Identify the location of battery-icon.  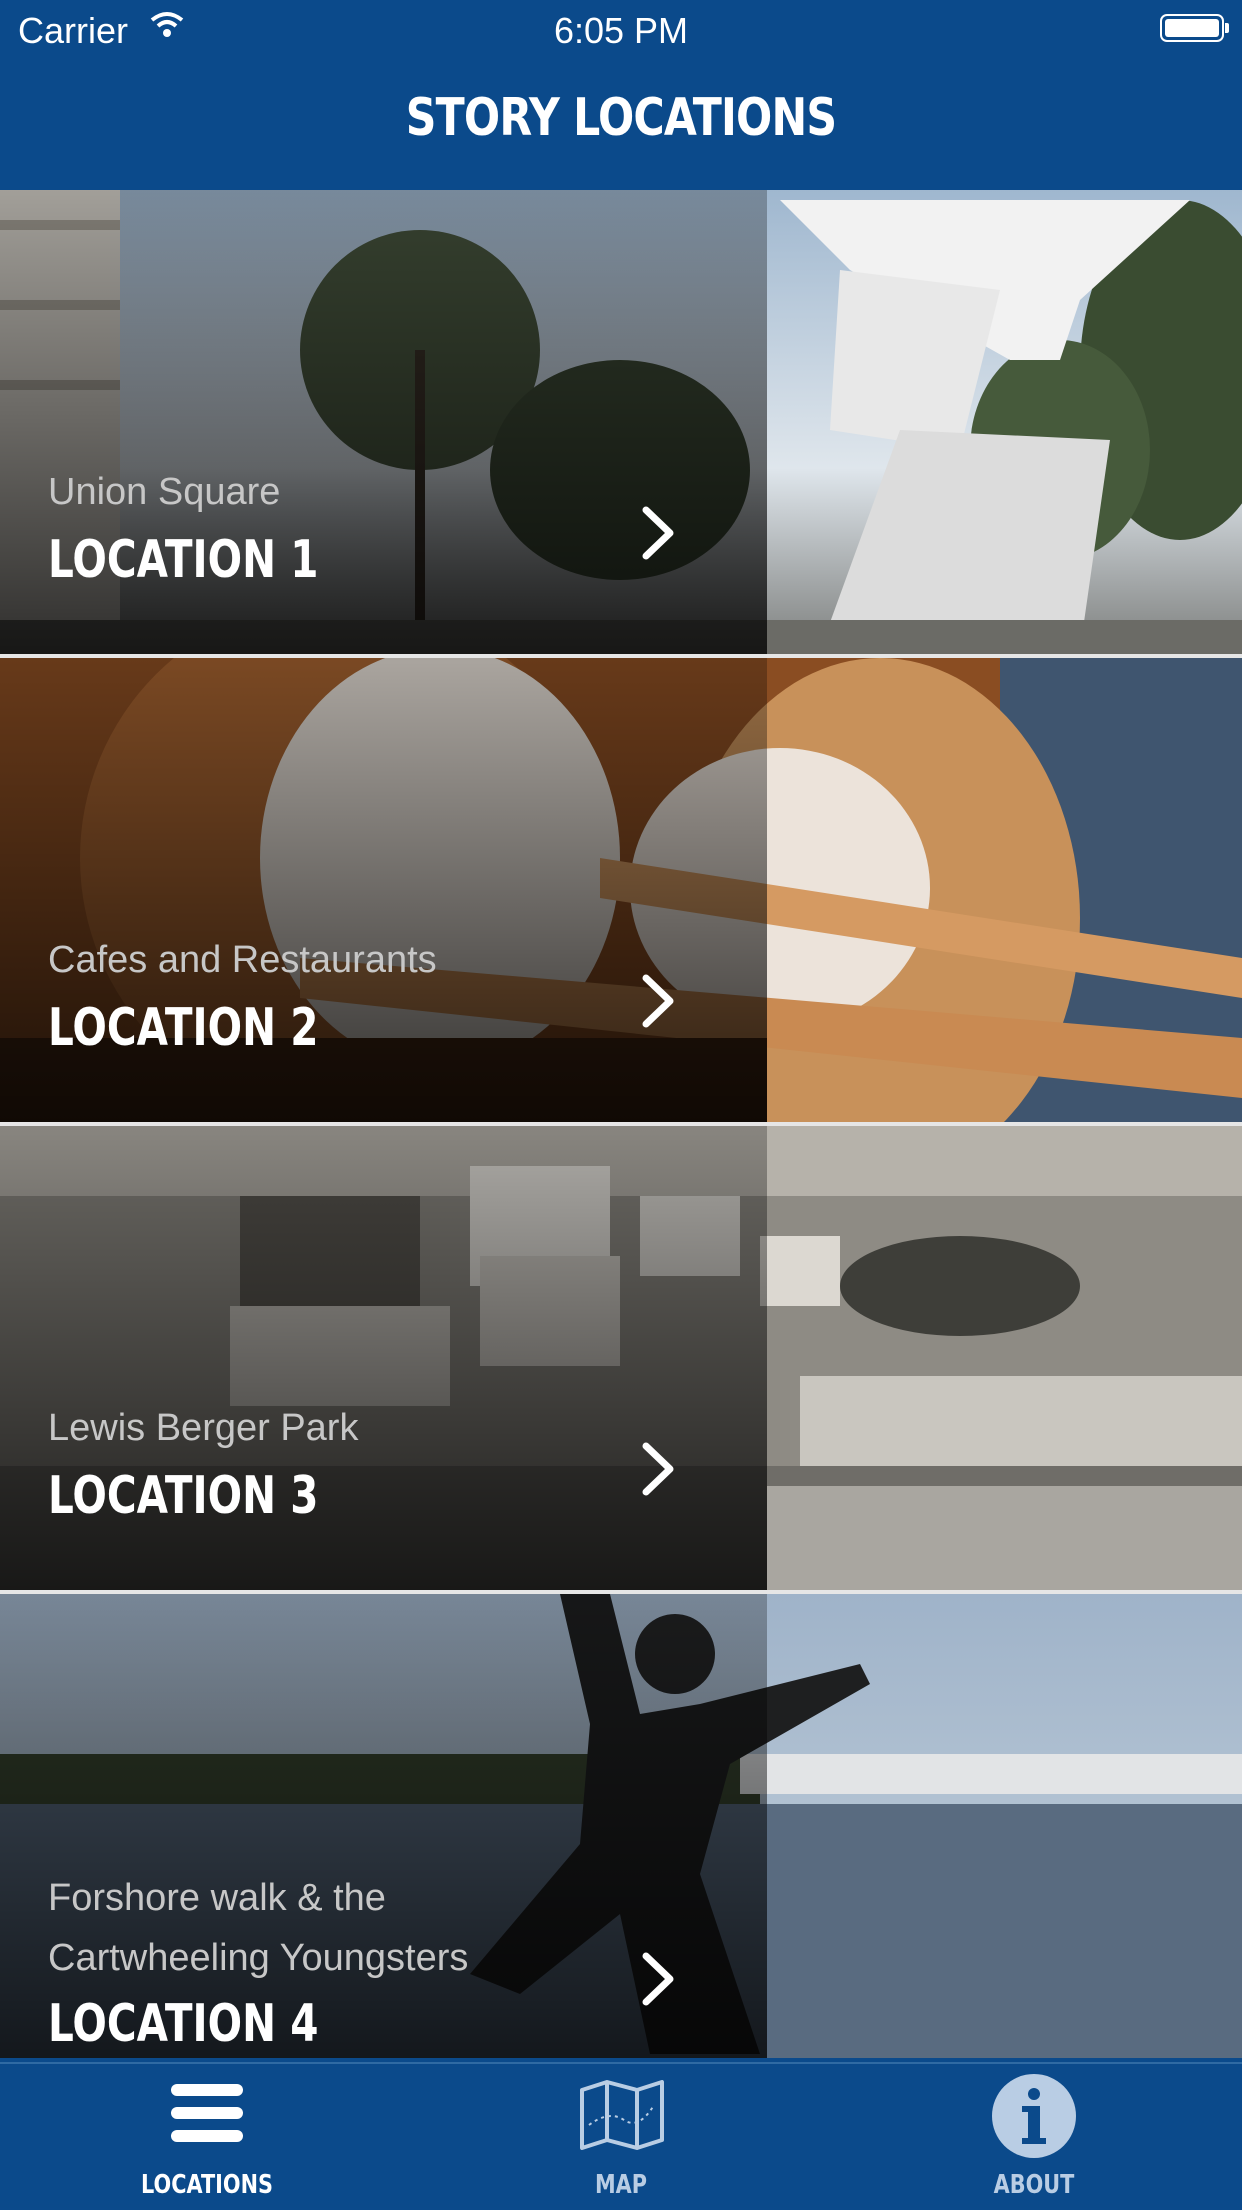
(1194, 28).